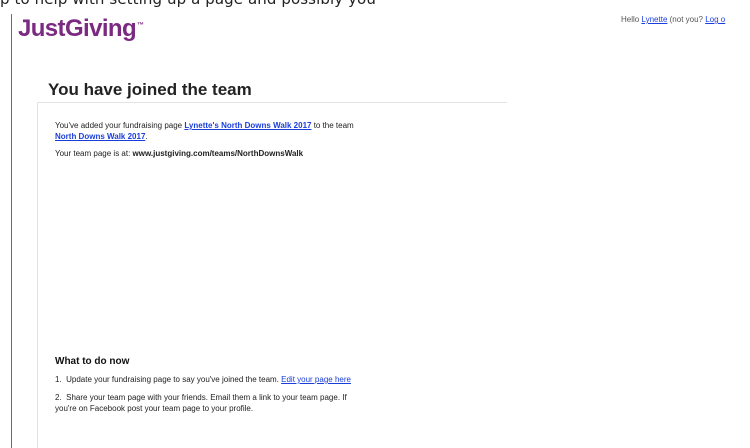 Image resolution: width=750 pixels, height=448 pixels. What do you see at coordinates (247, 125) in the screenshot?
I see `fundraising-page-link: Lynette's North Downs Walk 2017` at bounding box center [247, 125].